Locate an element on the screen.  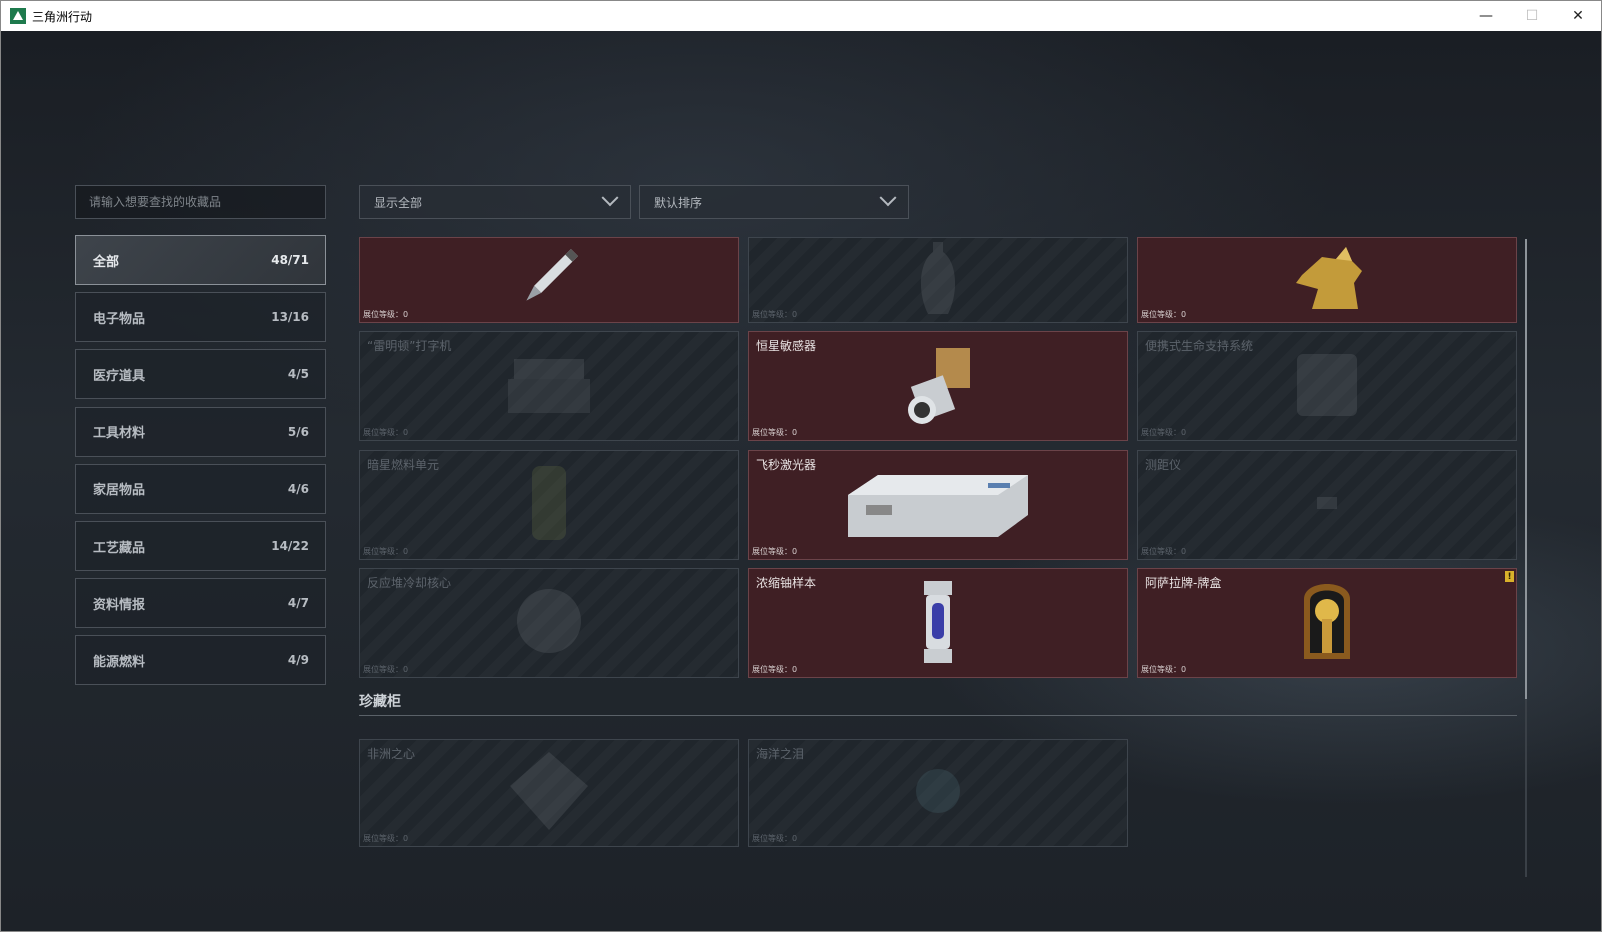
maximize-button: ☐ is located at coordinates (1532, 16).